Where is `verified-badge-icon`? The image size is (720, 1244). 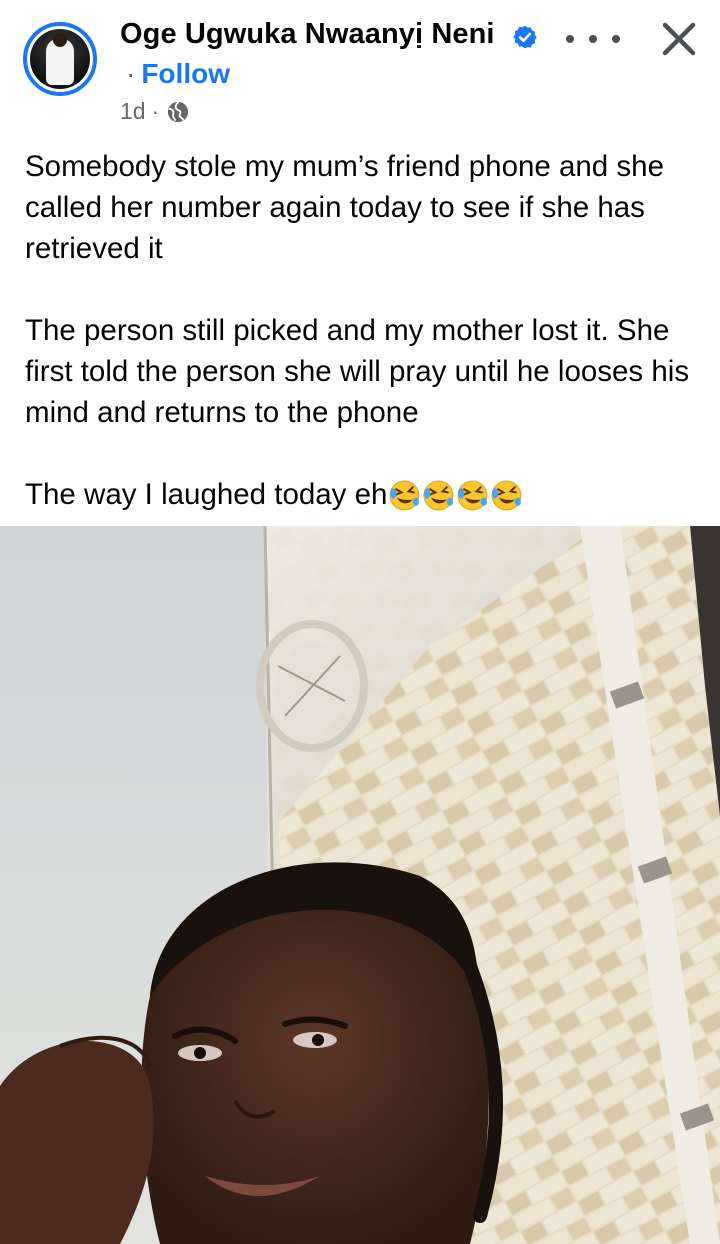
verified-badge-icon is located at coordinates (525, 37).